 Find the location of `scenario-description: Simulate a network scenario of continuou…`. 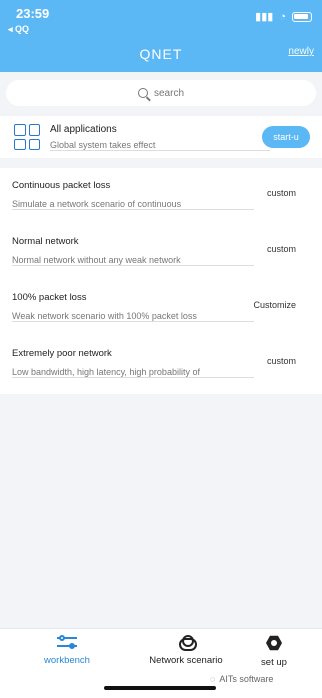

scenario-description: Simulate a network scenario of continuou… is located at coordinates (133, 204).